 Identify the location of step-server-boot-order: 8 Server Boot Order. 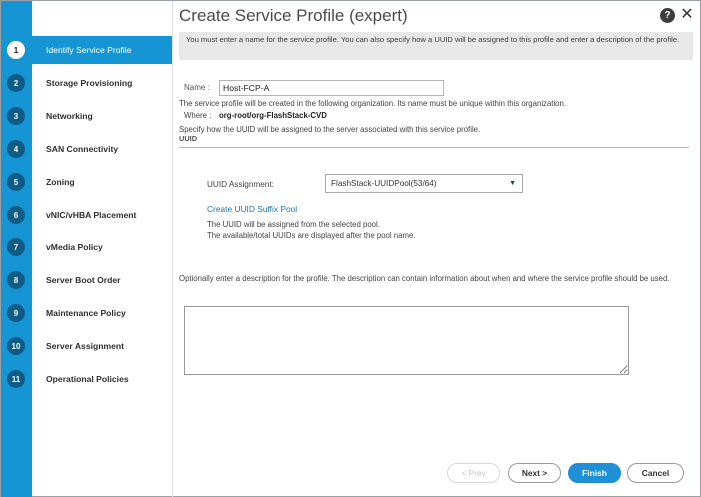
(87, 280).